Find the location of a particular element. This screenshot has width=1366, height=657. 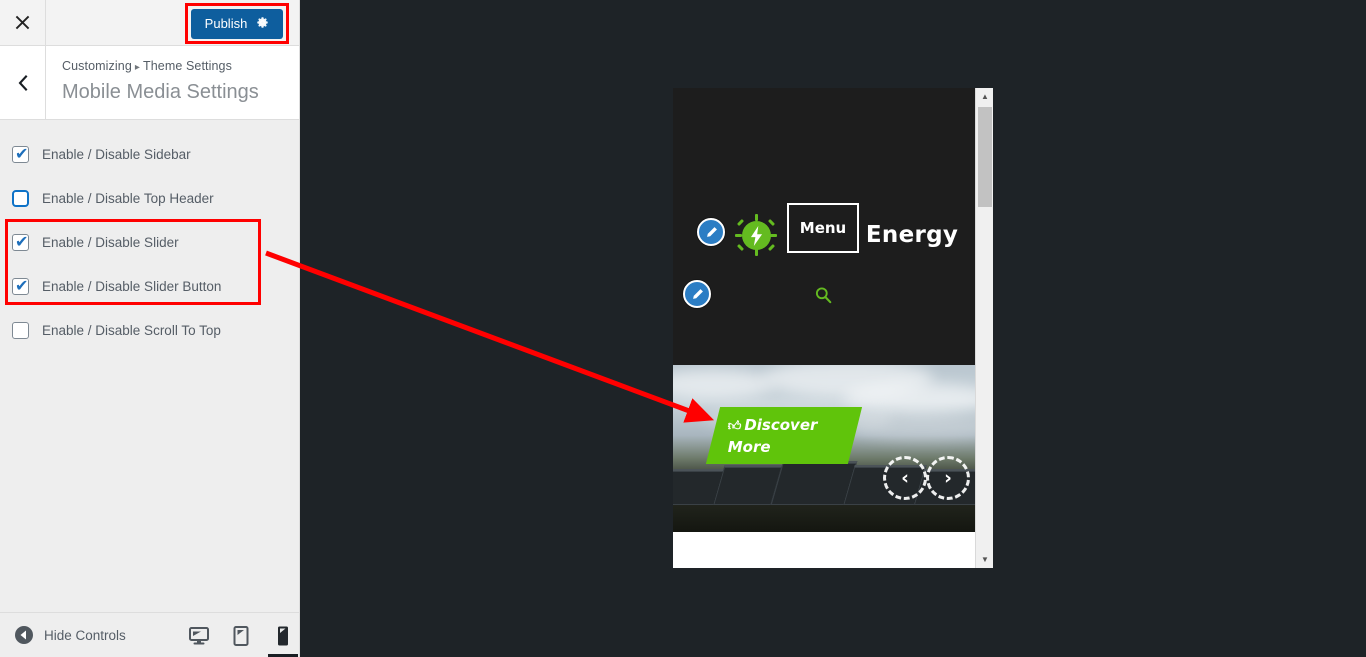

breadcrumb-parent: Theme Settings is located at coordinates (187, 66).